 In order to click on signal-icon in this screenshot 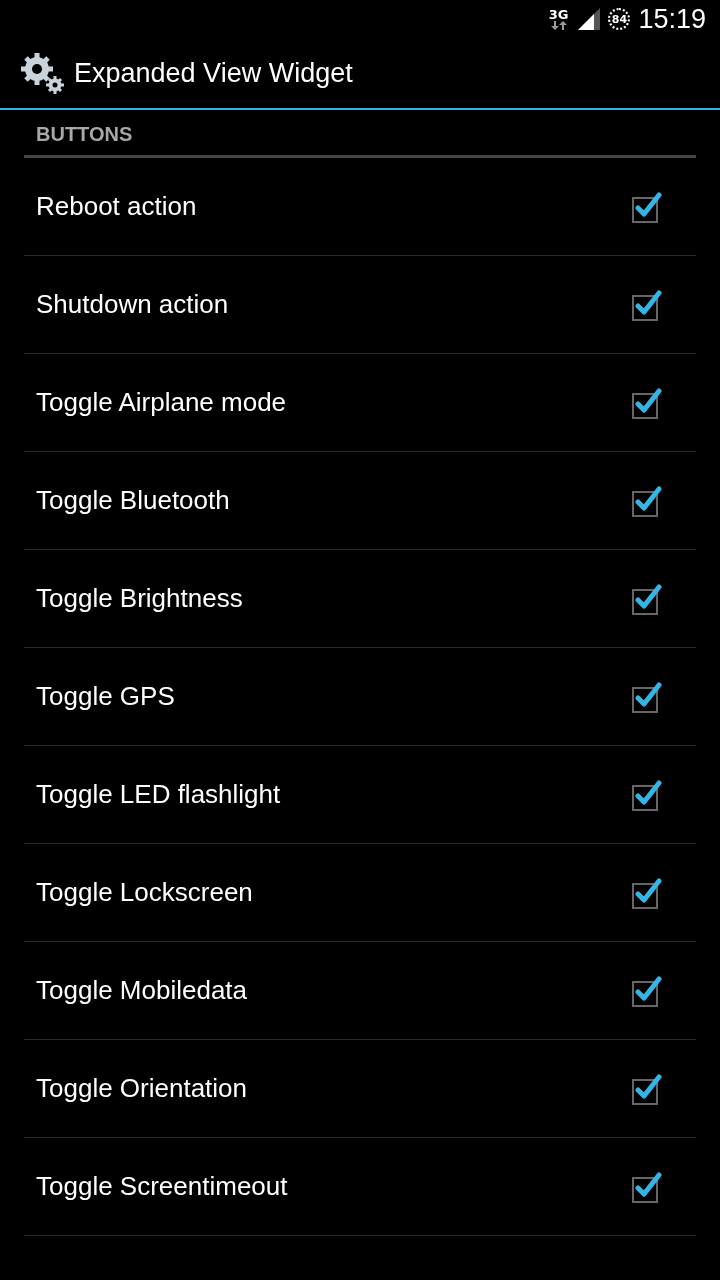, I will do `click(589, 19)`.